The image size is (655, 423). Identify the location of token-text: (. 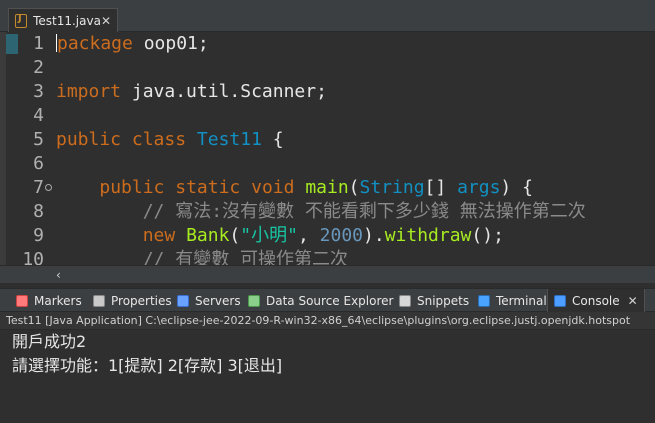
(235, 235).